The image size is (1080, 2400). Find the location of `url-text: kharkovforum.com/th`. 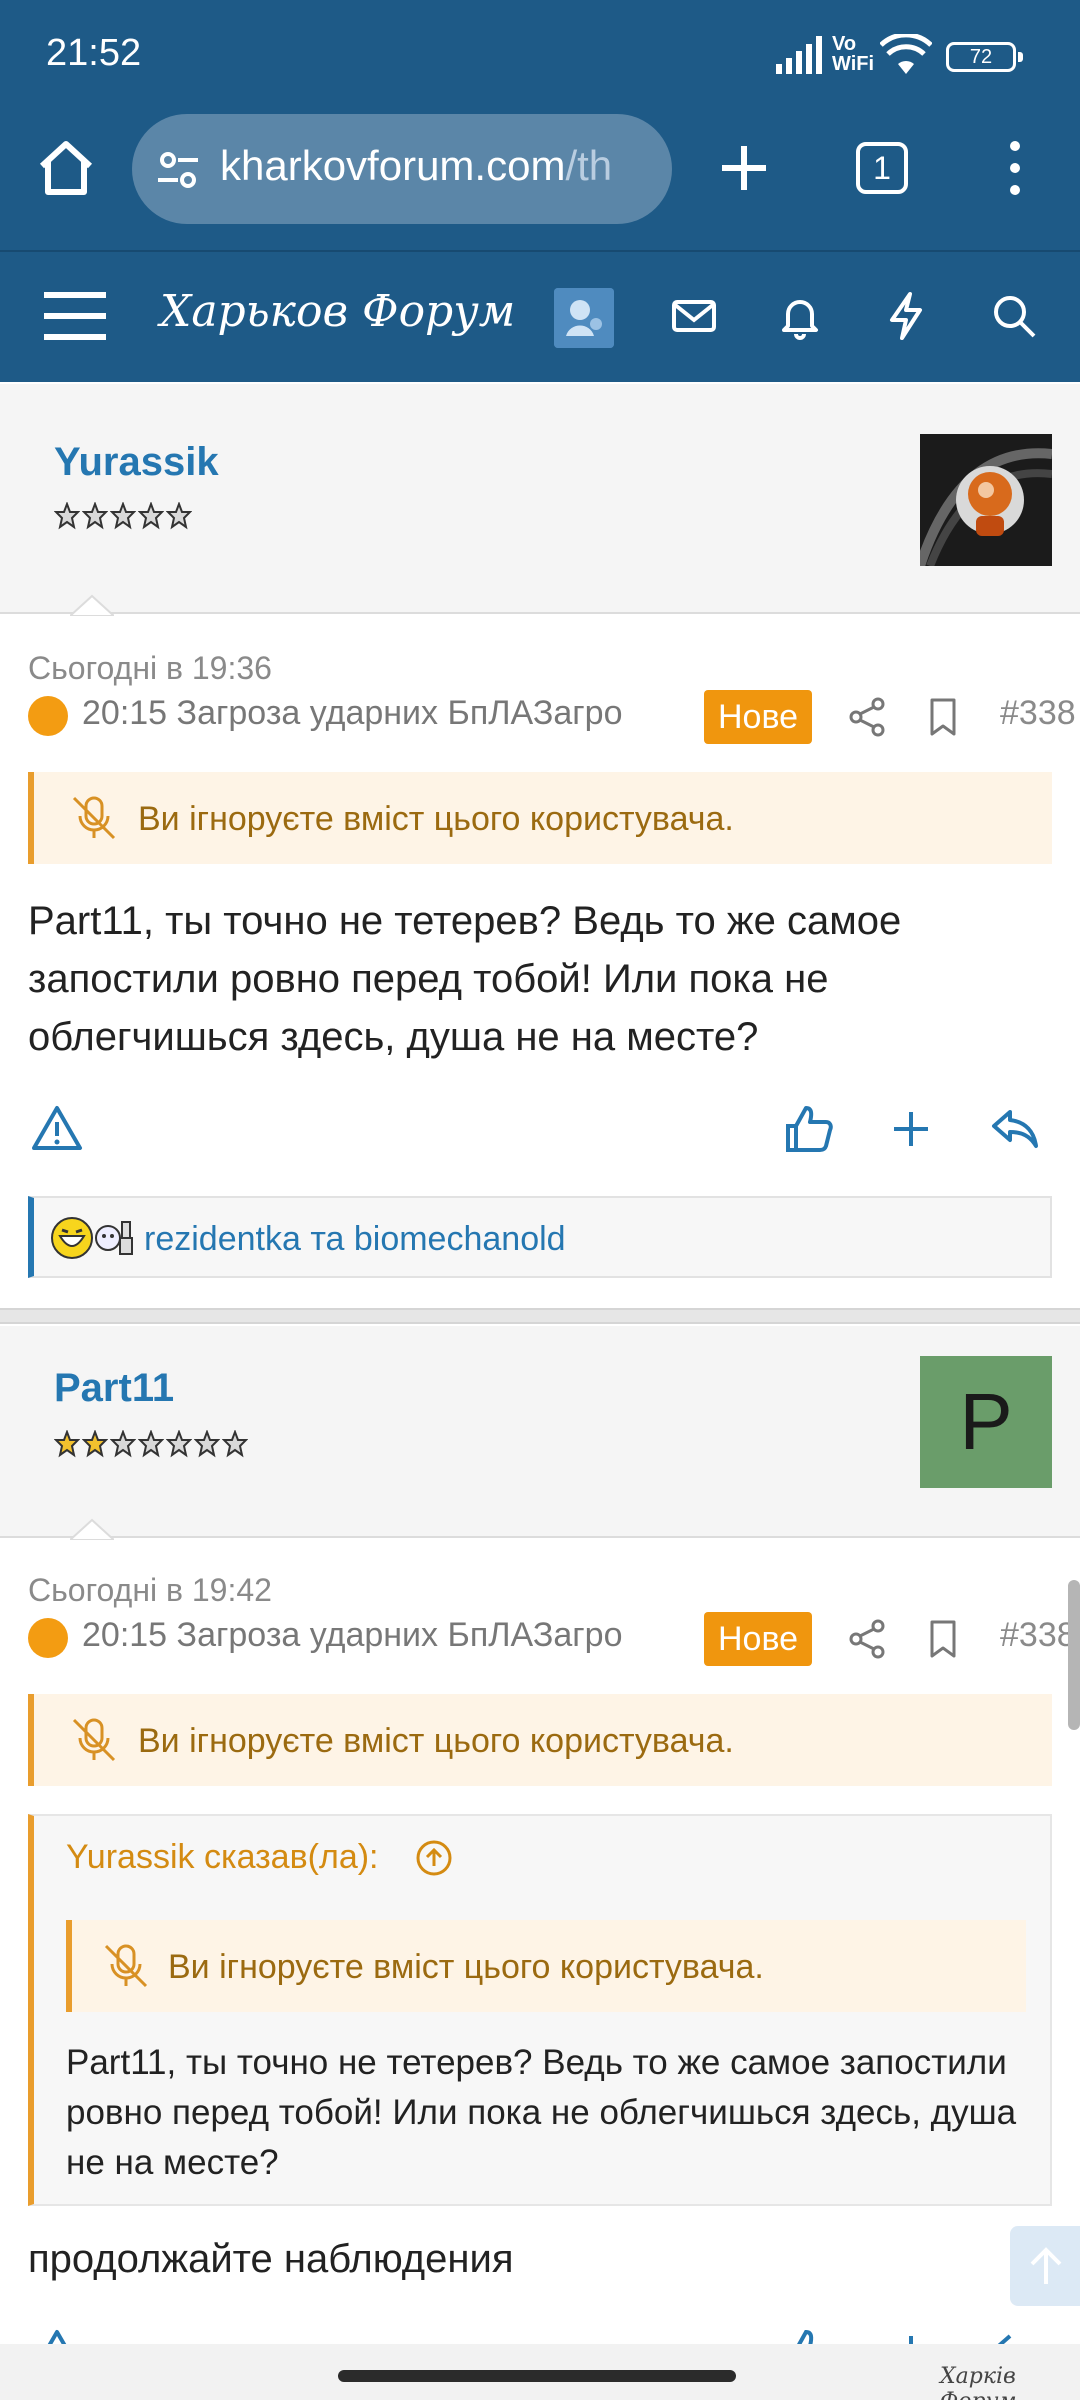

url-text: kharkovforum.com/th is located at coordinates (436, 166).